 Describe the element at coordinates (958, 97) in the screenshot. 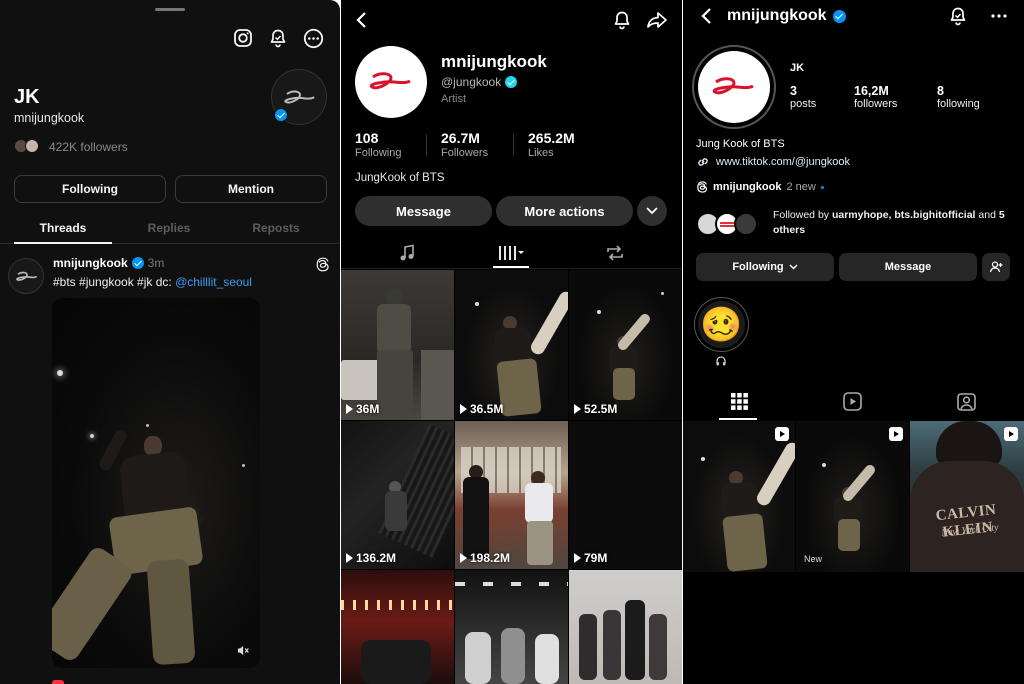

I see `stat-following: 8 following` at that location.